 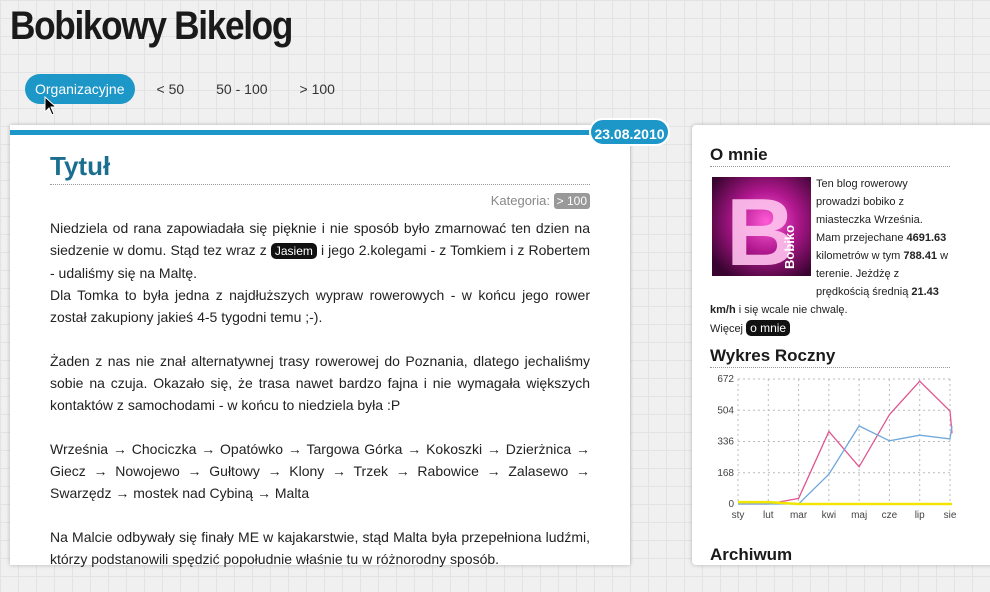 What do you see at coordinates (725, 442) in the screenshot?
I see `y-tick-label: 336` at bounding box center [725, 442].